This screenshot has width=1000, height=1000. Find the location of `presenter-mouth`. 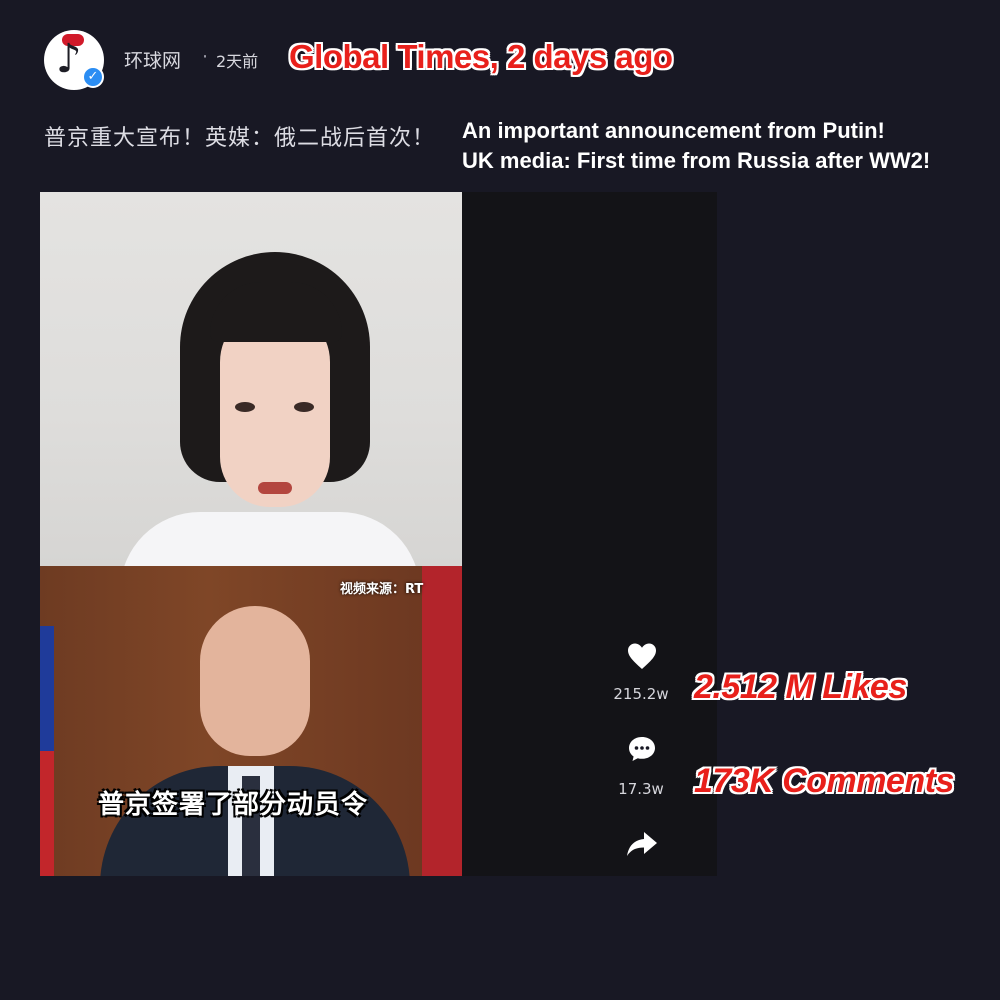

presenter-mouth is located at coordinates (275, 488).